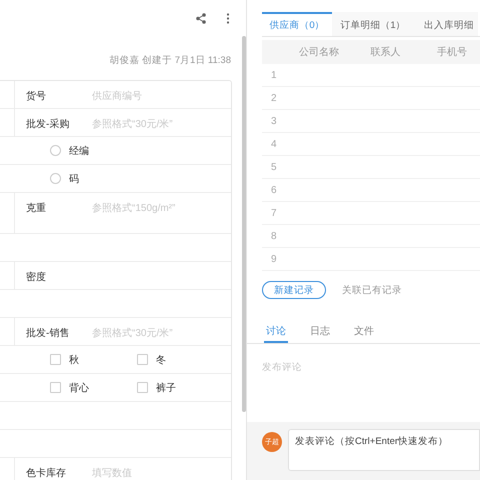 This screenshot has width=480, height=480. Describe the element at coordinates (170, 61) in the screenshot. I see `created-info: 胡俊嘉 创建于 7月1日 11:38` at that location.